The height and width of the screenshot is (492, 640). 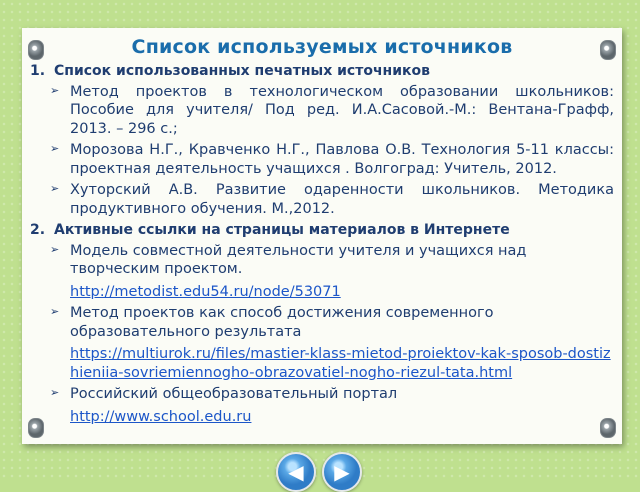 I want to click on section-number: 2., so click(x=38, y=230).